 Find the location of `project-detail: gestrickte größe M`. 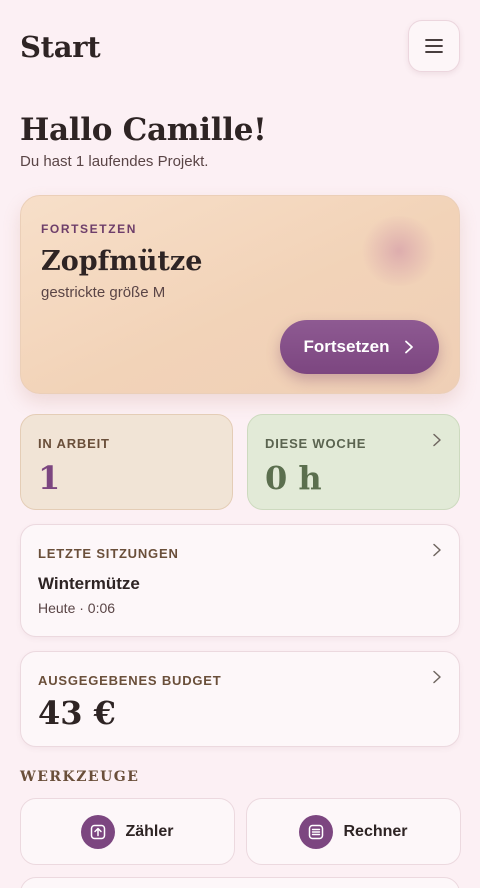

project-detail: gestrickte größe M is located at coordinates (103, 292).